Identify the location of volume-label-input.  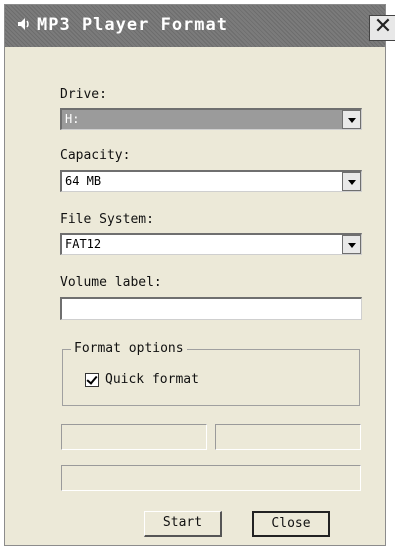
(211, 308).